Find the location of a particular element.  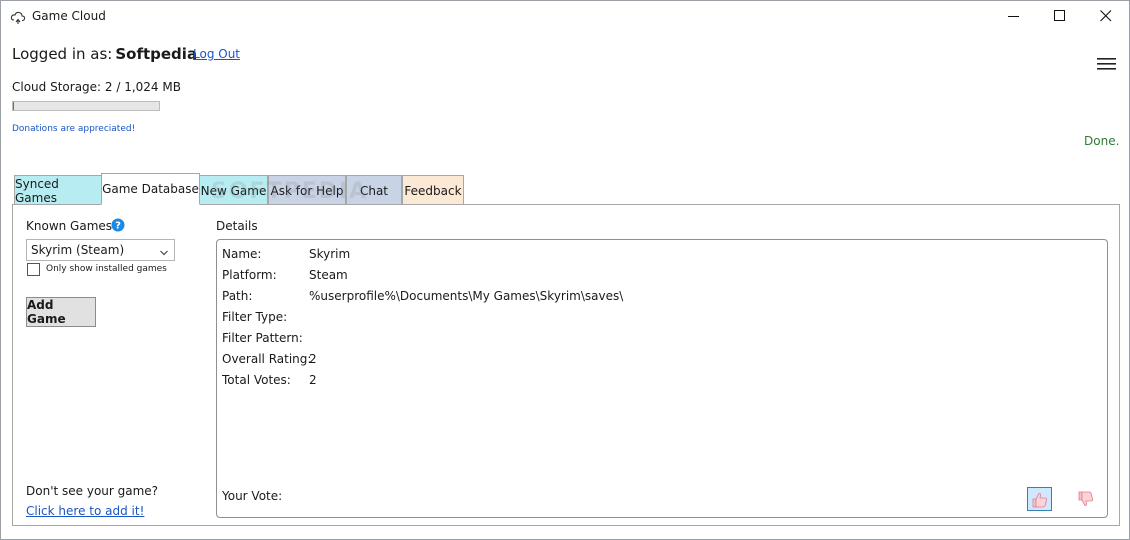

thumbs-down-icon is located at coordinates (1086, 498).